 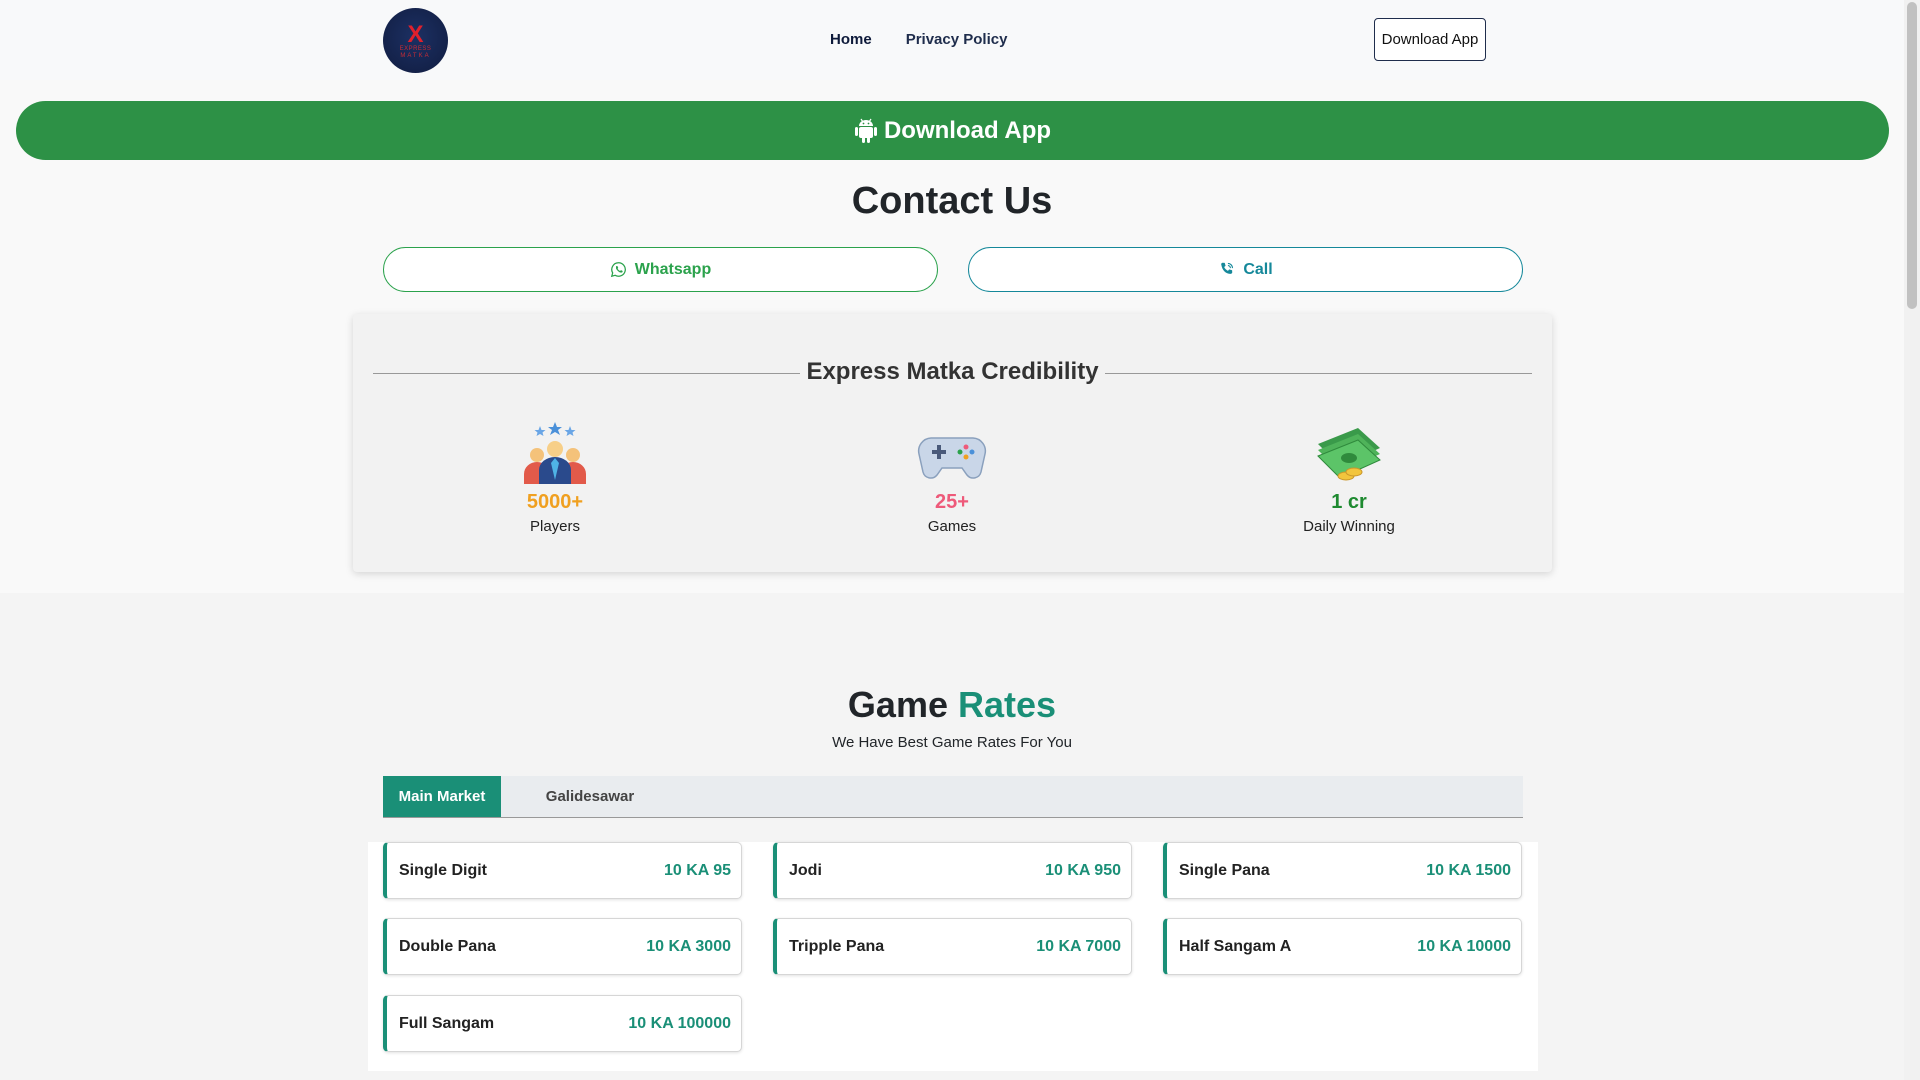 What do you see at coordinates (1349, 526) in the screenshot?
I see `stat-winning-label: Daily Winning` at bounding box center [1349, 526].